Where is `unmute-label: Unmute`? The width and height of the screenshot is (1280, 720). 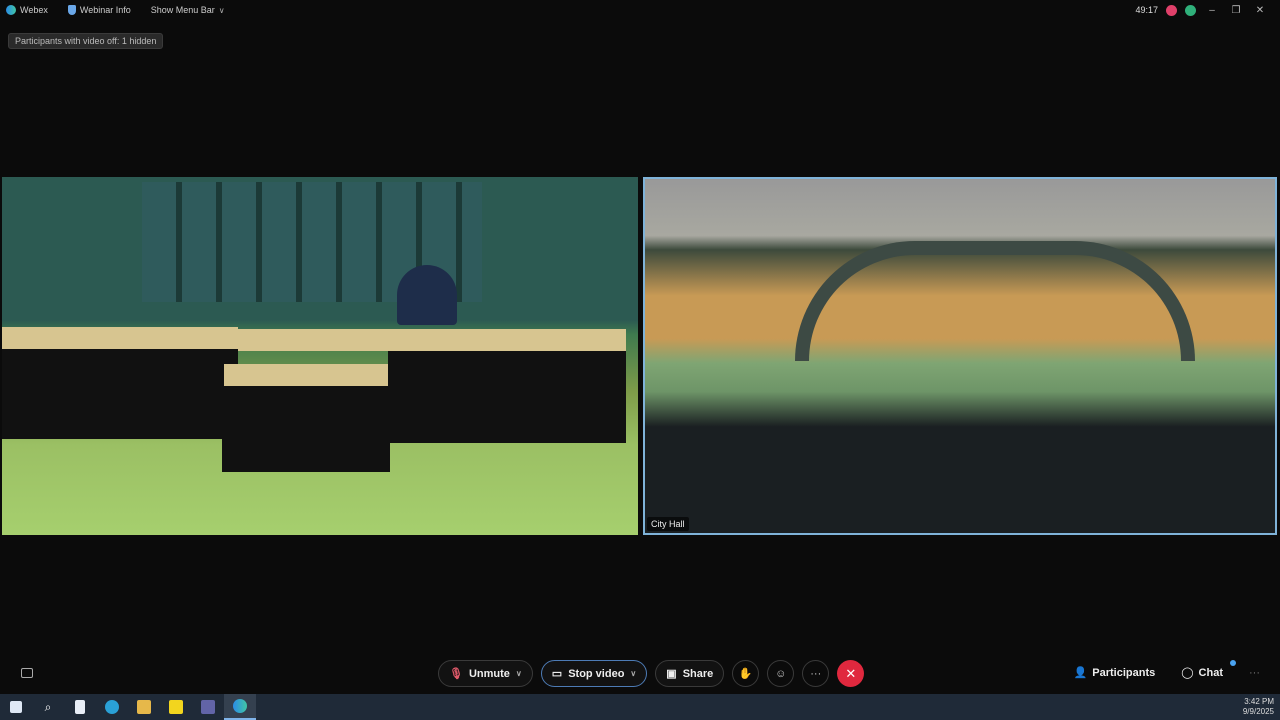
unmute-label: Unmute is located at coordinates (489, 673).